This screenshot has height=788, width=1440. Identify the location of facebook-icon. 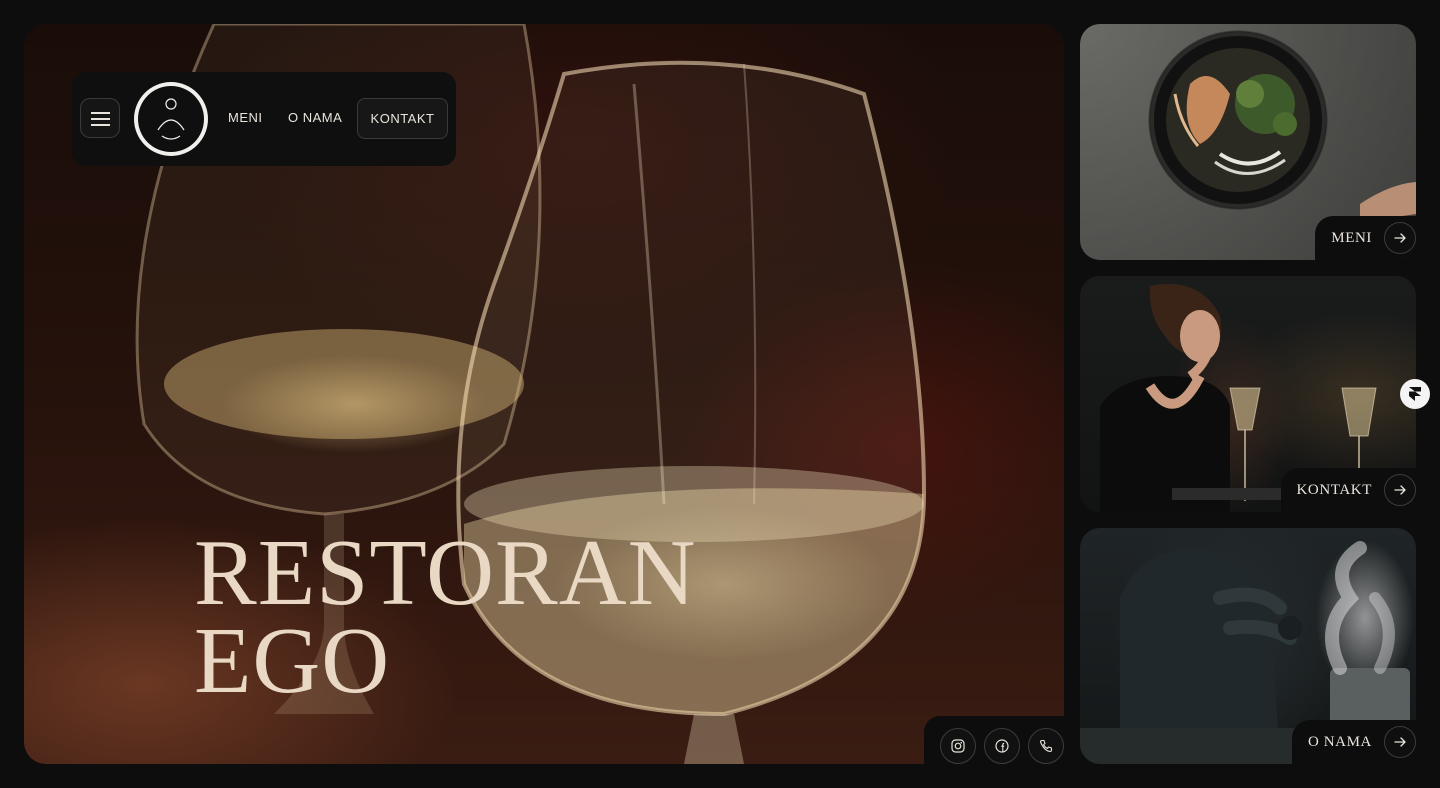
(1002, 746).